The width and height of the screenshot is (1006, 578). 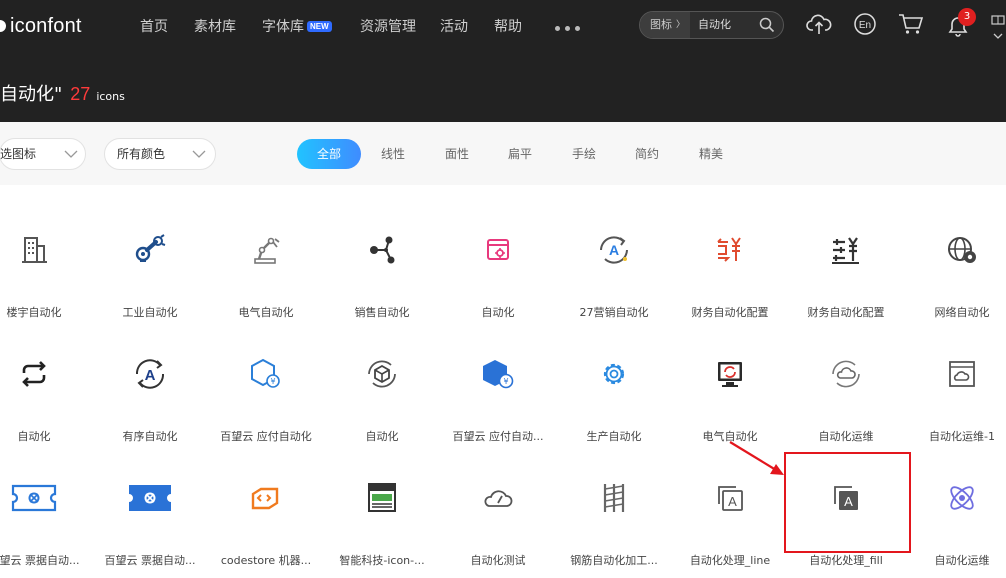 What do you see at coordinates (34, 374) in the screenshot?
I see `loop-arrows-icon` at bounding box center [34, 374].